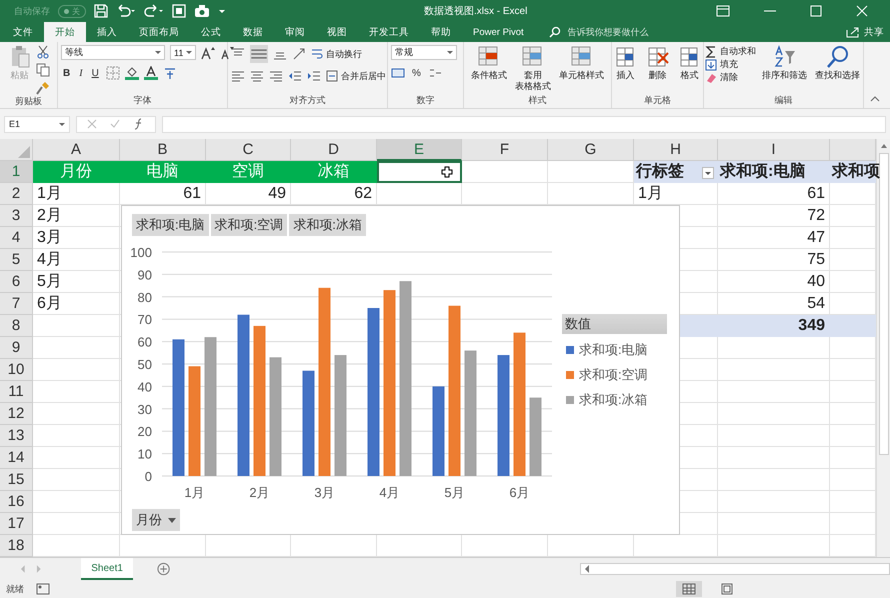 The image size is (890, 598). I want to click on table-cell: 61, so click(774, 194).